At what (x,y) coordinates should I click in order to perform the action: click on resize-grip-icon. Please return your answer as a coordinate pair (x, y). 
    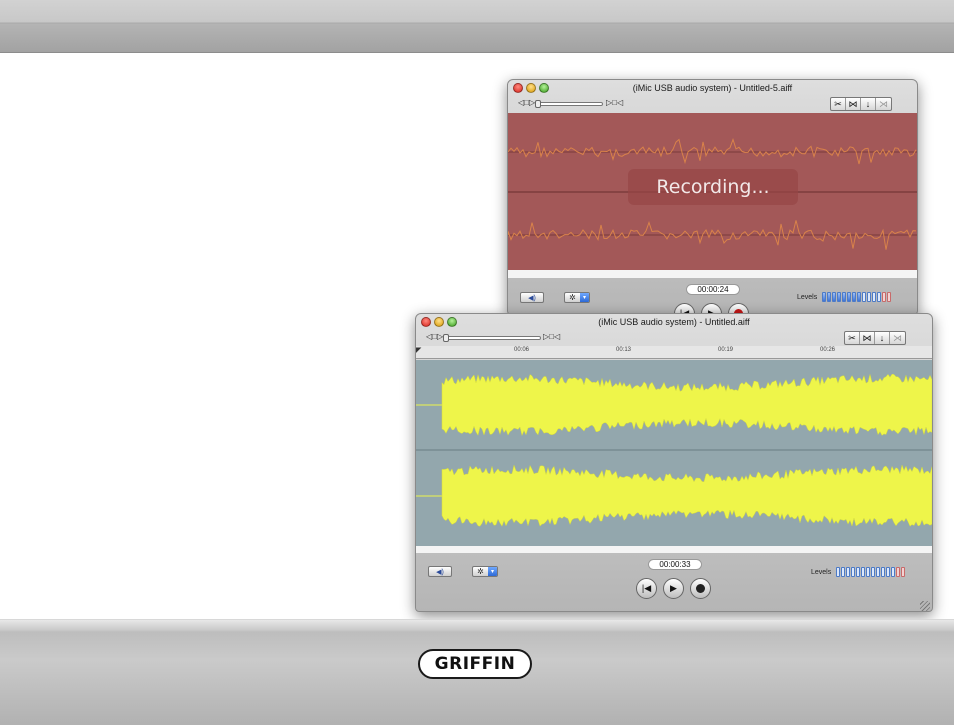
    Looking at the image, I should click on (925, 606).